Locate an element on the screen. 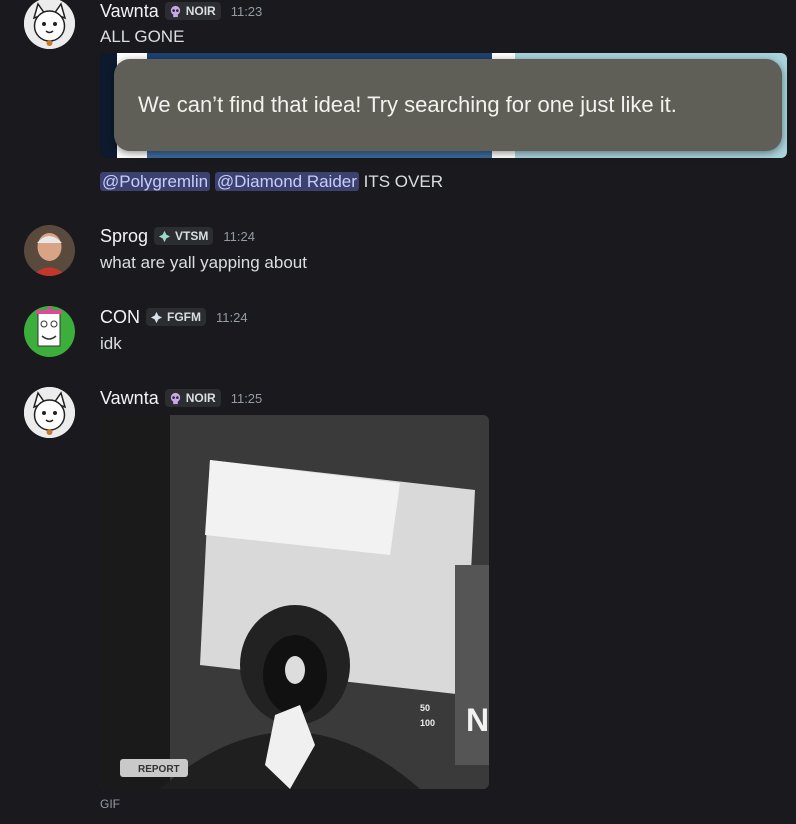 The image size is (796, 824). mention-polygremlin: @Polygremlin is located at coordinates (155, 181).